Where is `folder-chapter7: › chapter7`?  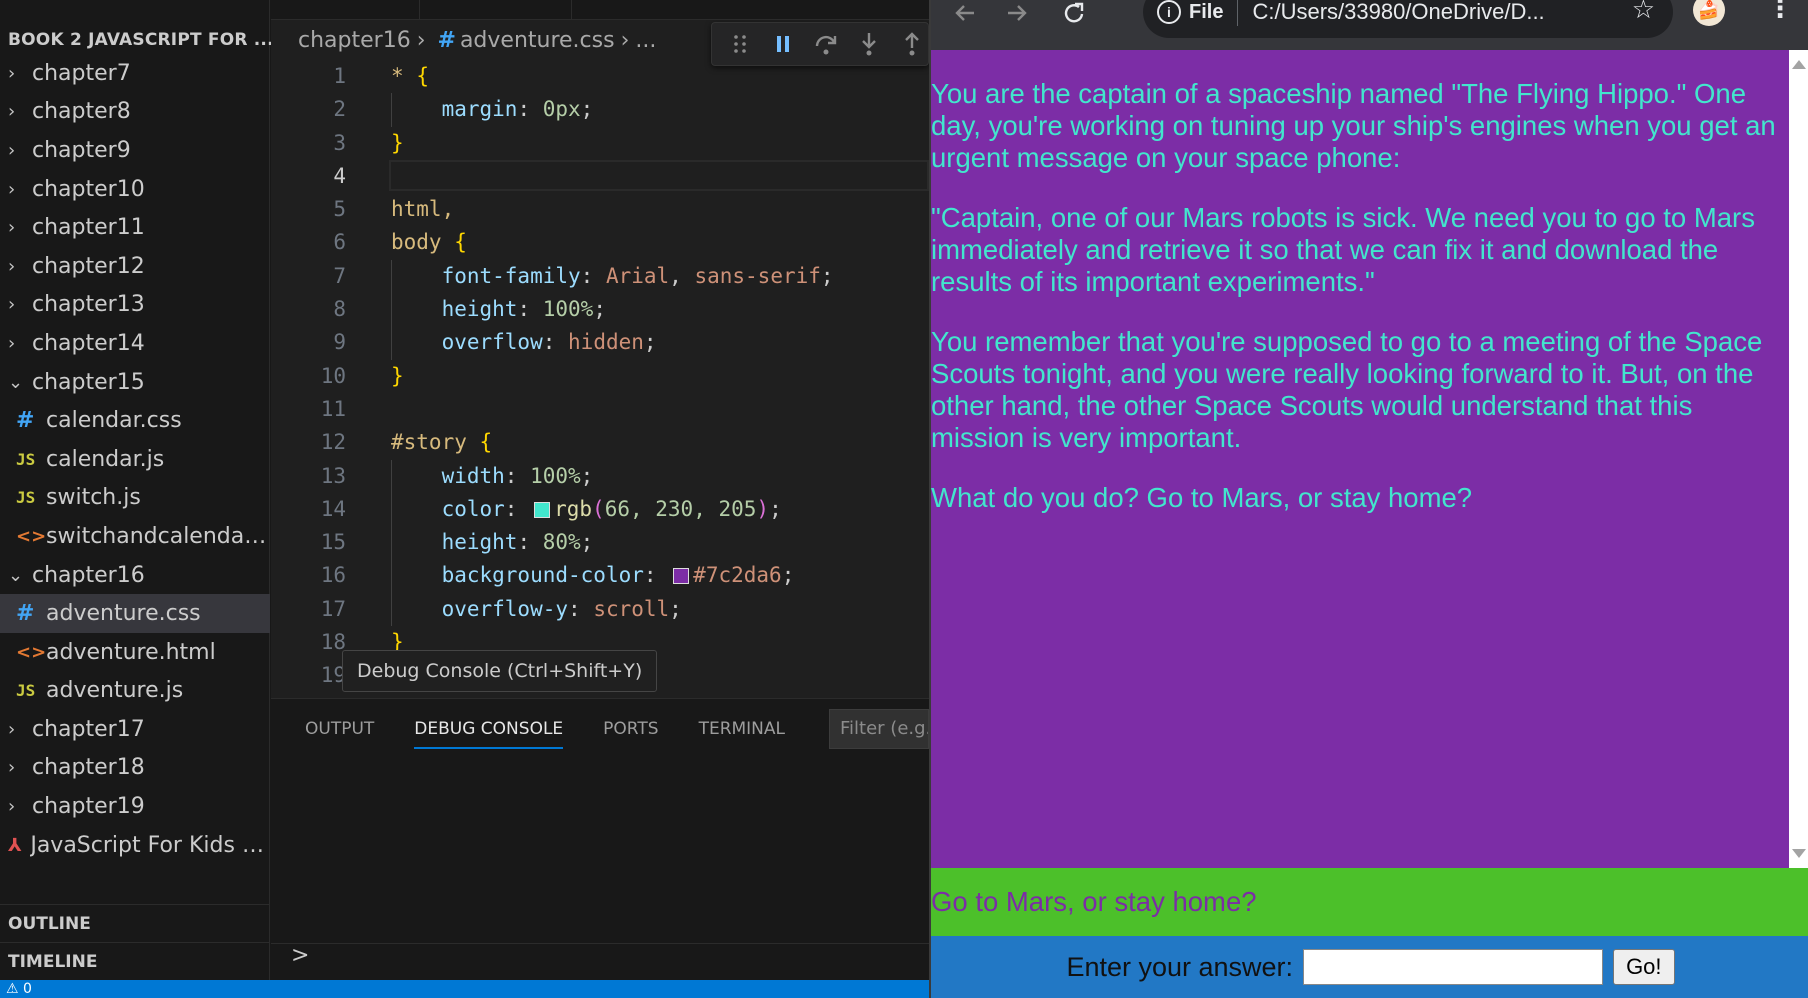 folder-chapter7: › chapter7 is located at coordinates (135, 73).